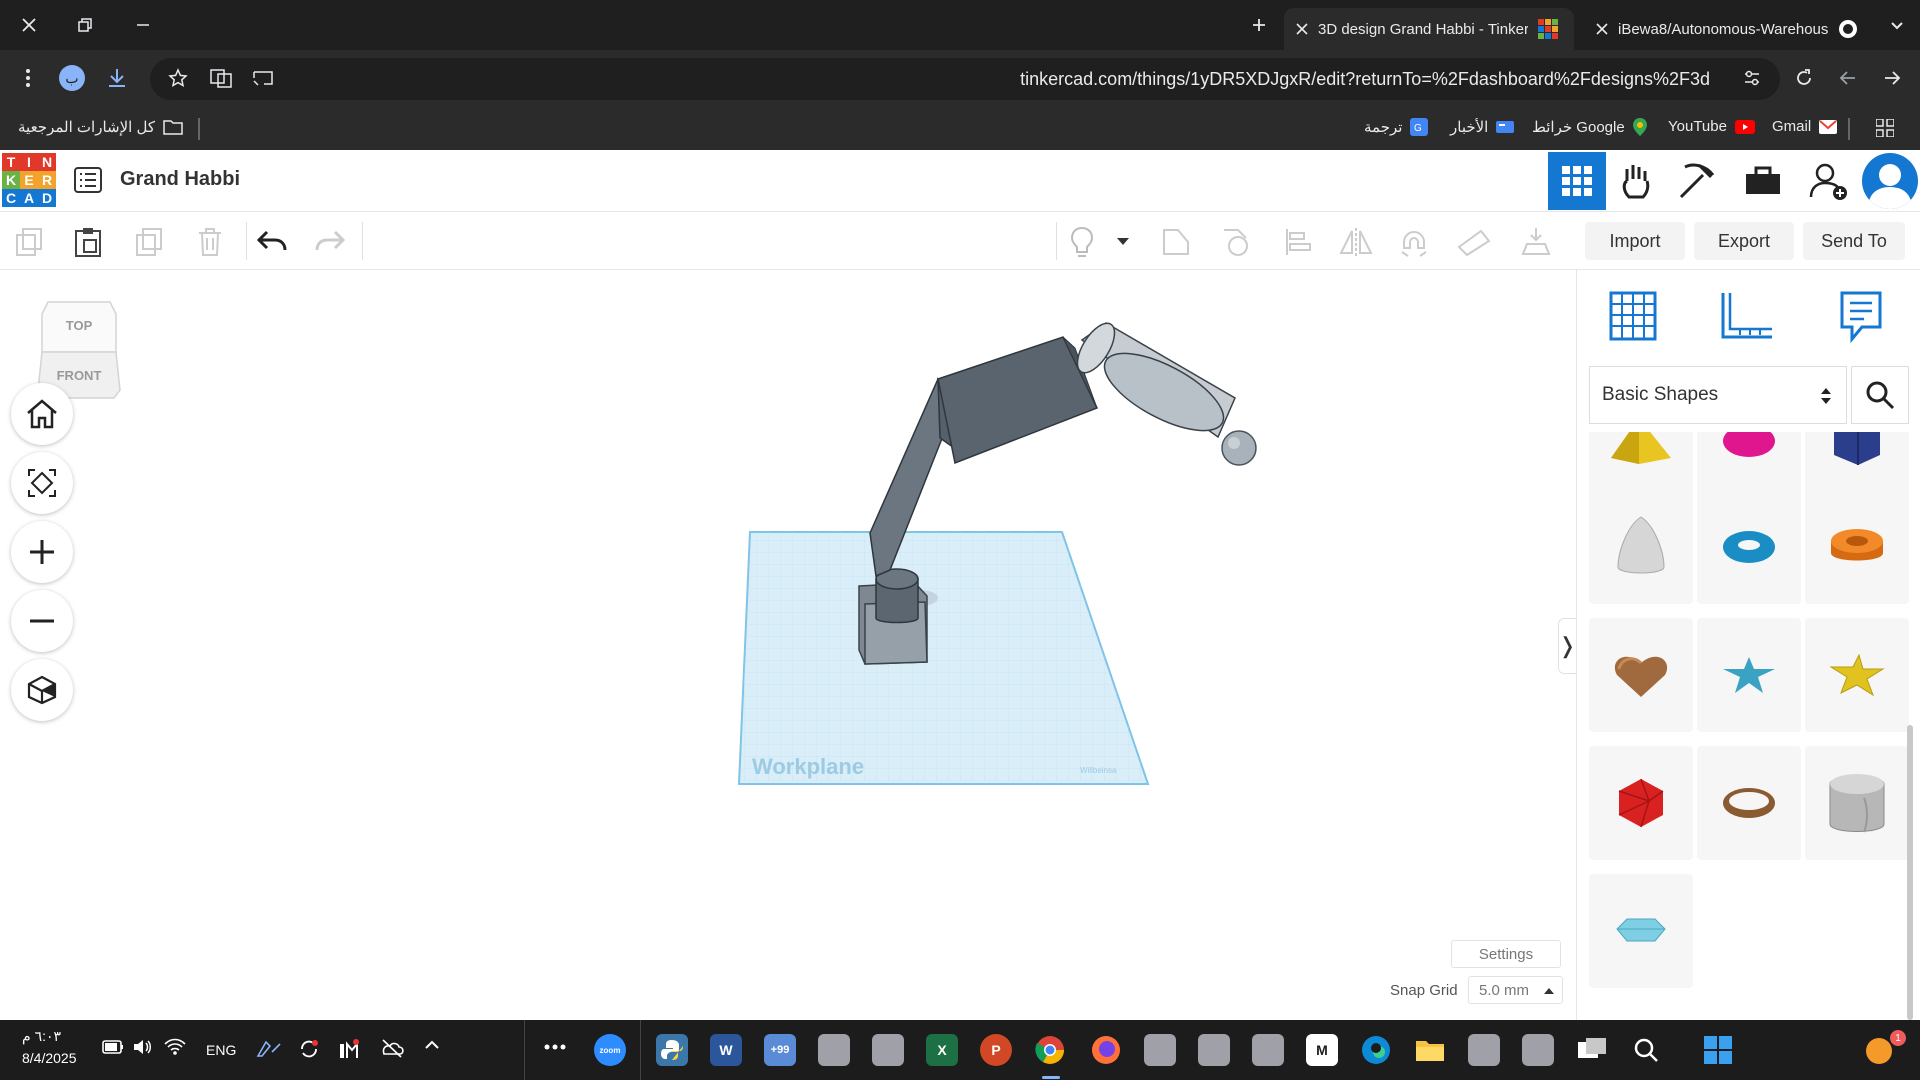  I want to click on ruler-pen-icon, so click(1474, 242).